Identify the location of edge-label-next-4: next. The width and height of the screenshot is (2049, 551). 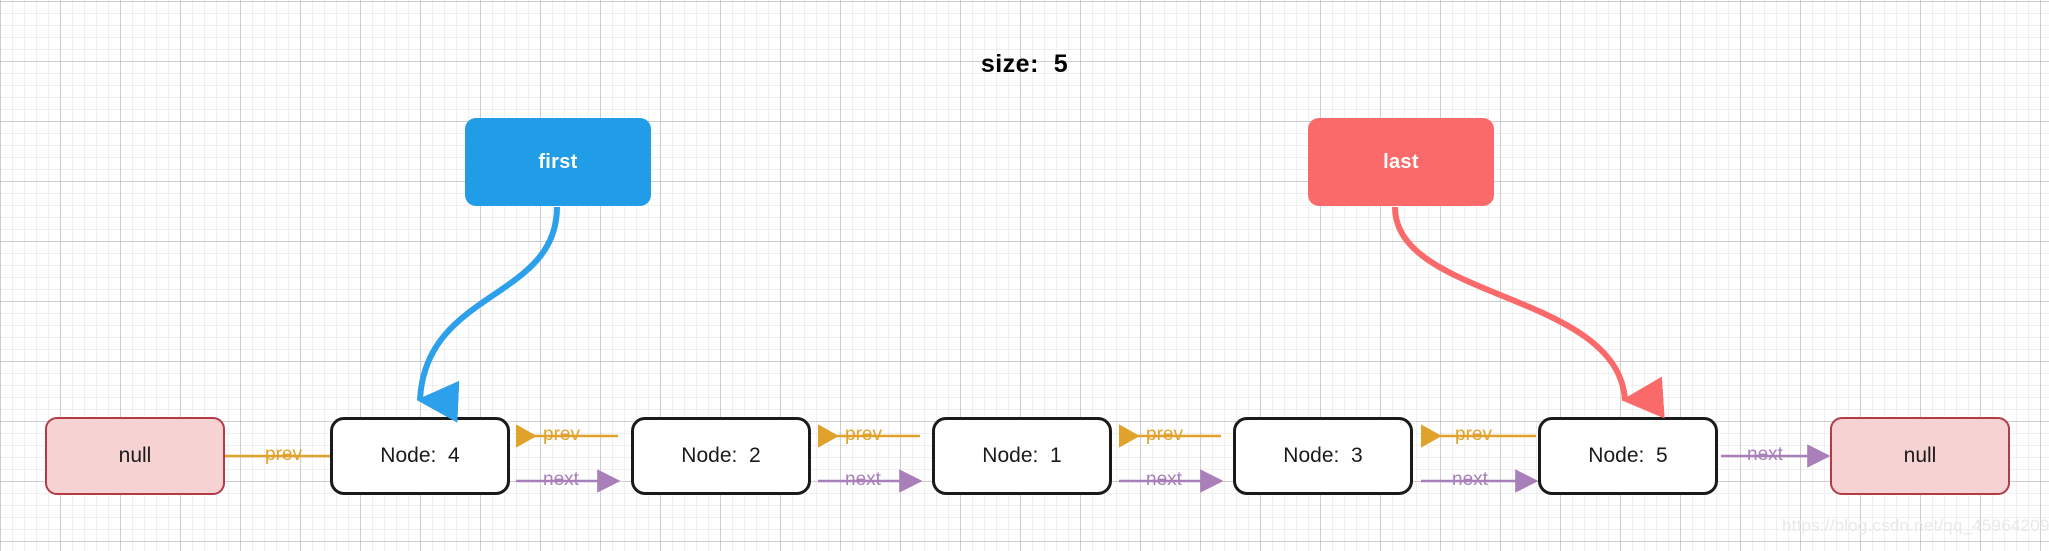
(1470, 479).